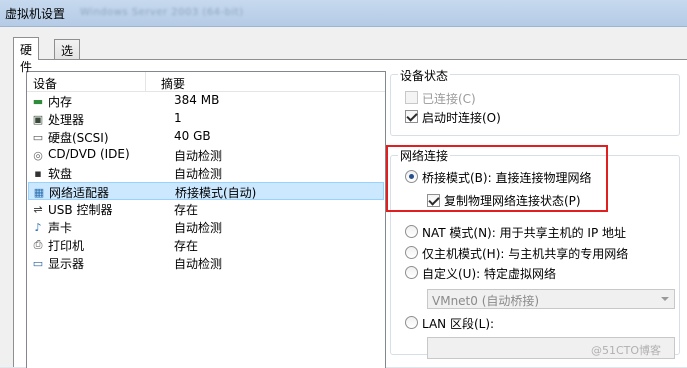 The width and height of the screenshot is (687, 368). I want to click on column-header-device: 设备, so click(45, 83).